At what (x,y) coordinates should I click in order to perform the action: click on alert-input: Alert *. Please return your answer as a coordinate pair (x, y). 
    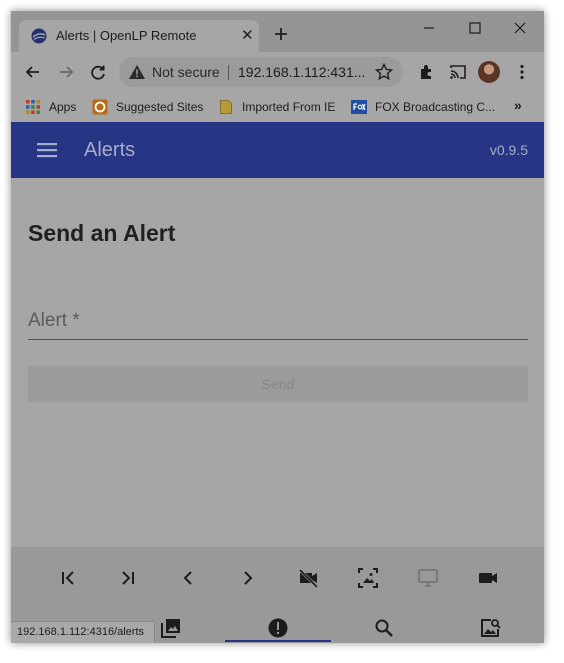
    Looking at the image, I should click on (278, 318).